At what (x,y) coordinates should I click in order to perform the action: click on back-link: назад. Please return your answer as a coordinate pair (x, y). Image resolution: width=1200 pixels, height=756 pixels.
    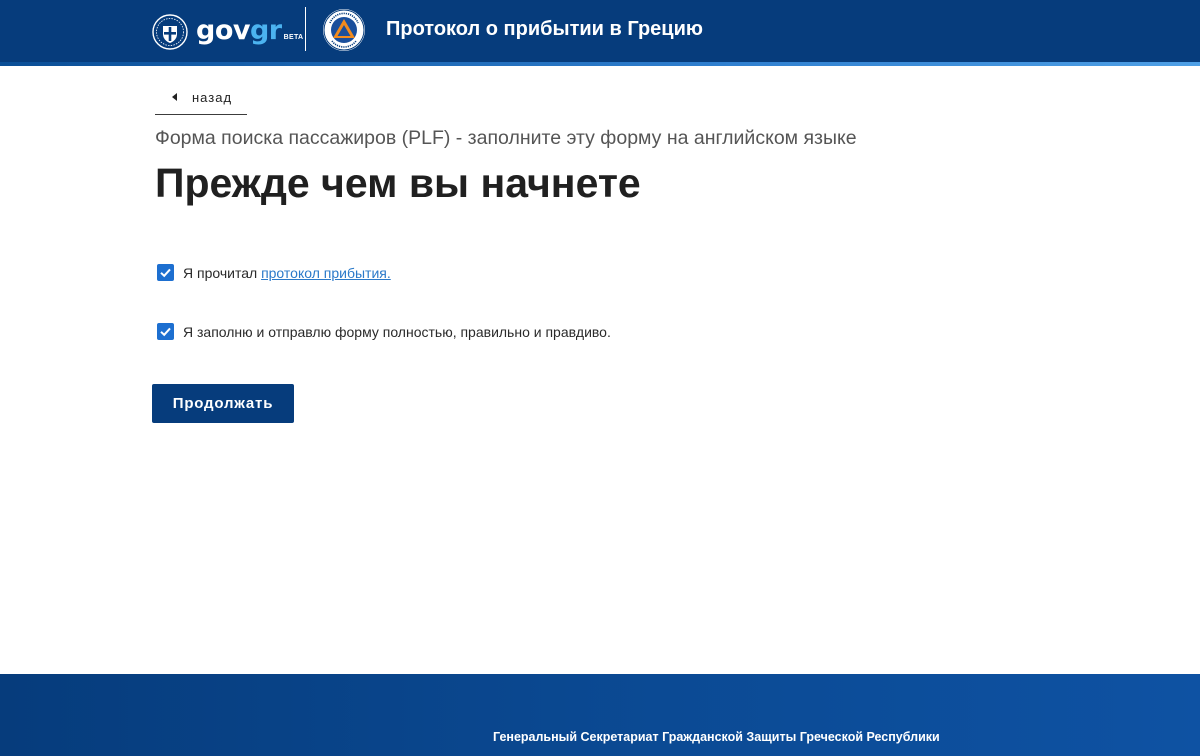
    Looking at the image, I should click on (201, 101).